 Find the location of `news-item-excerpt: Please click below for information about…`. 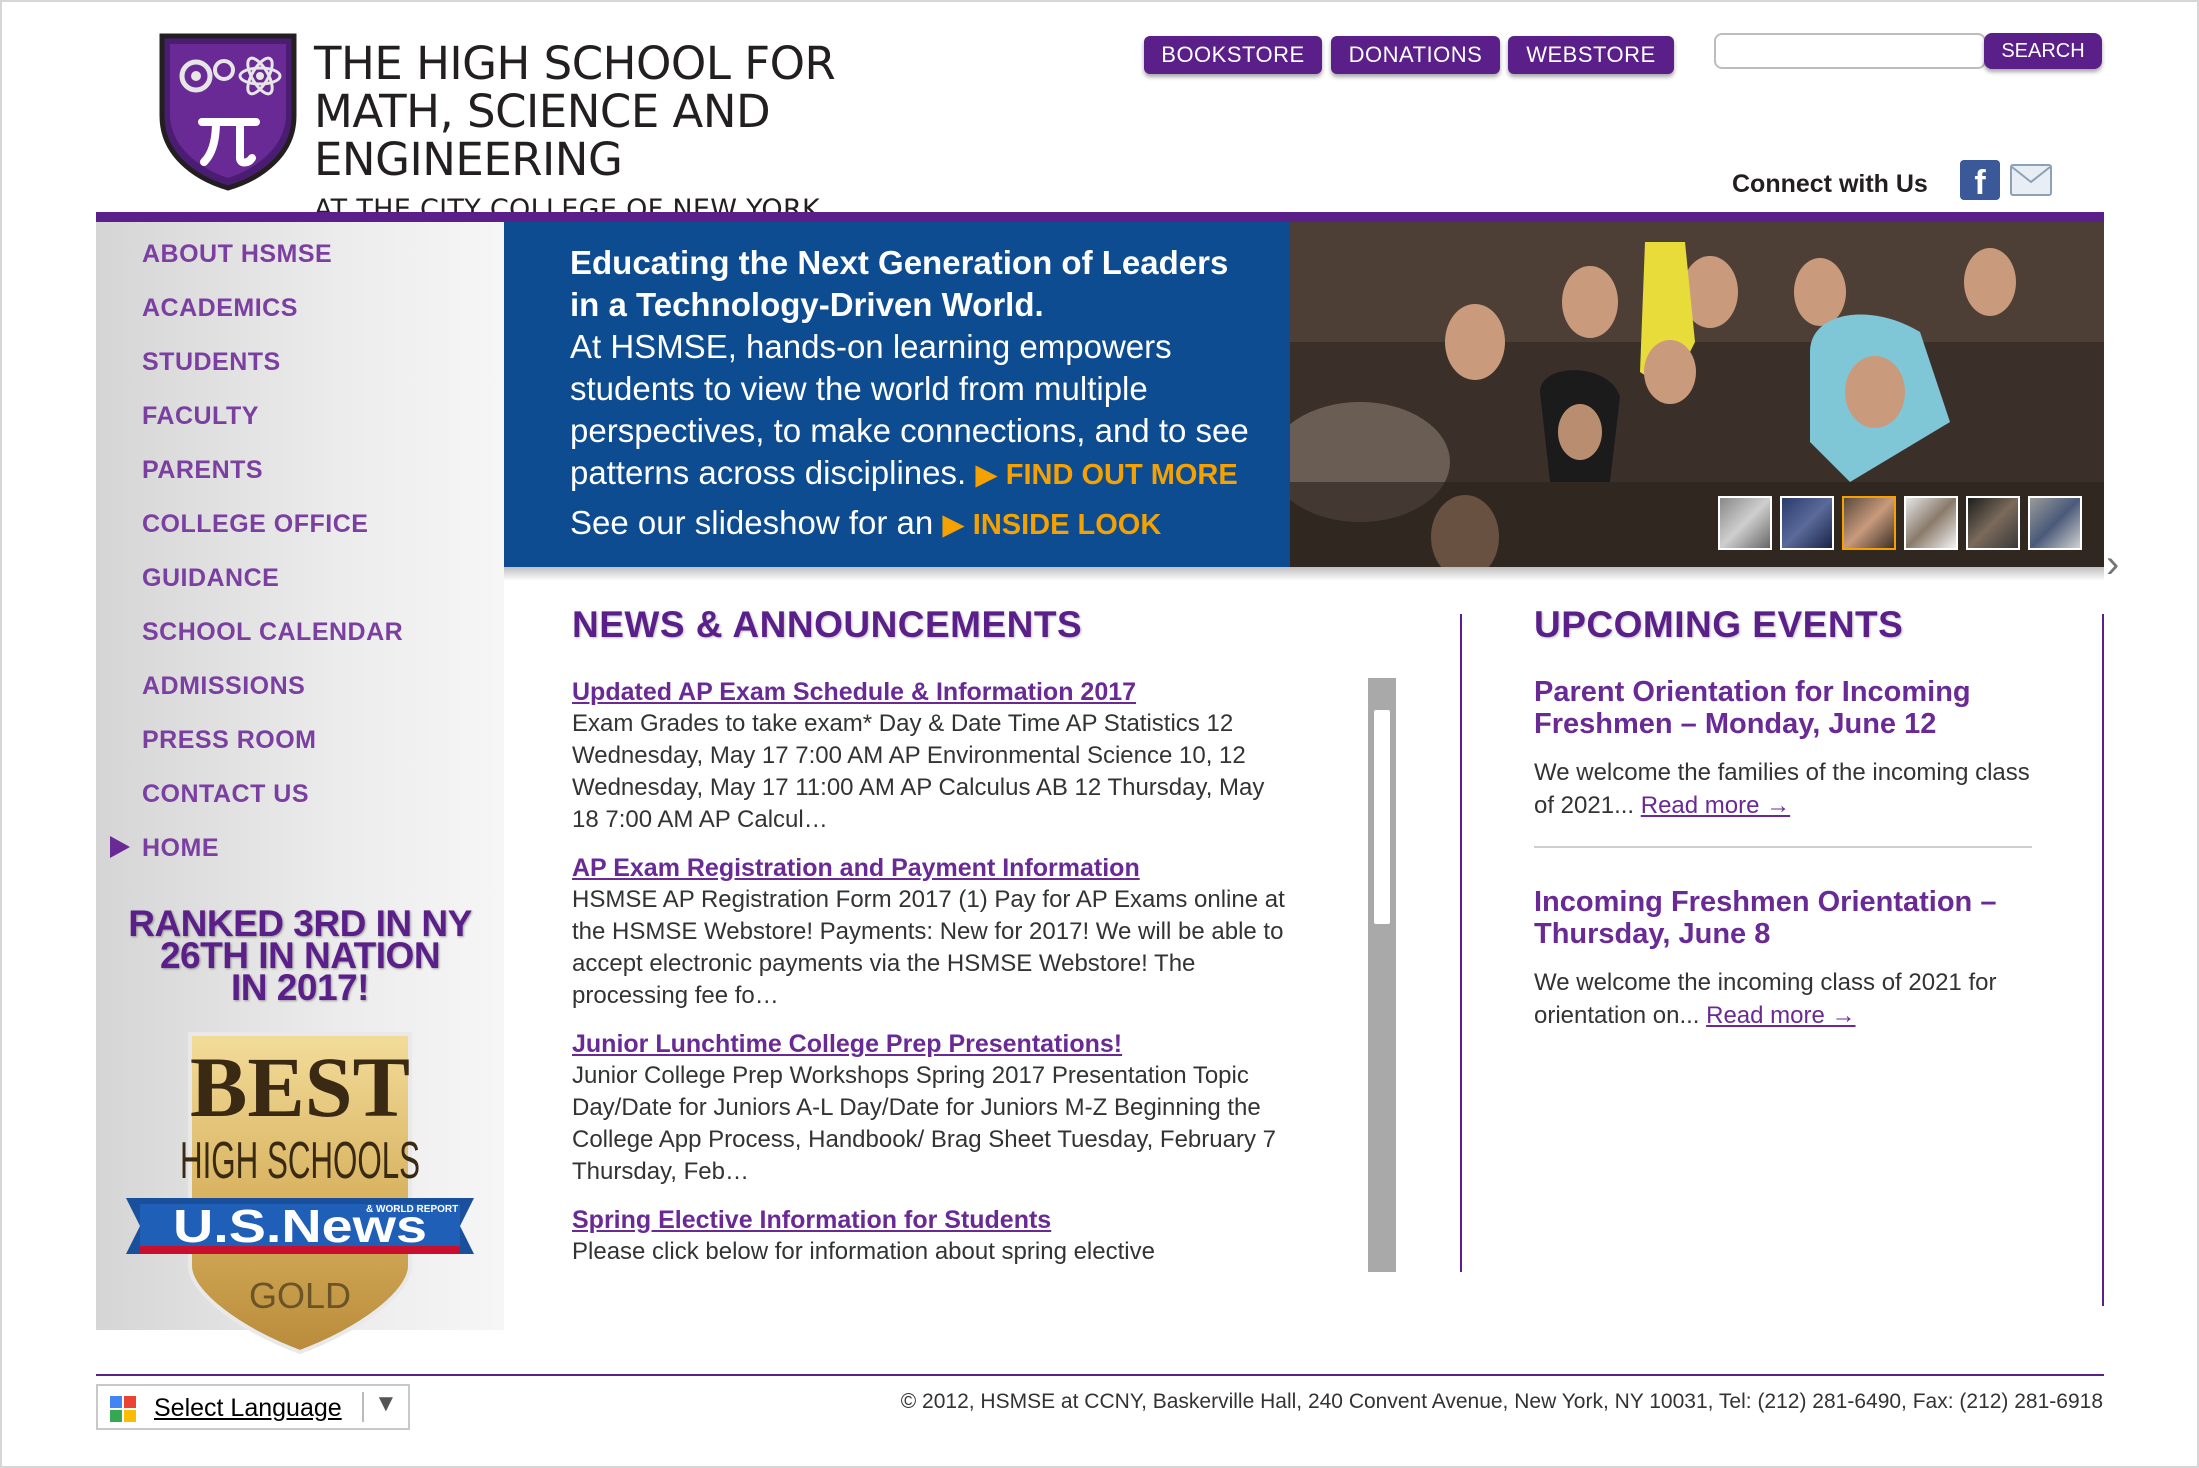

news-item-excerpt: Please click below for information about… is located at coordinates (863, 1251).